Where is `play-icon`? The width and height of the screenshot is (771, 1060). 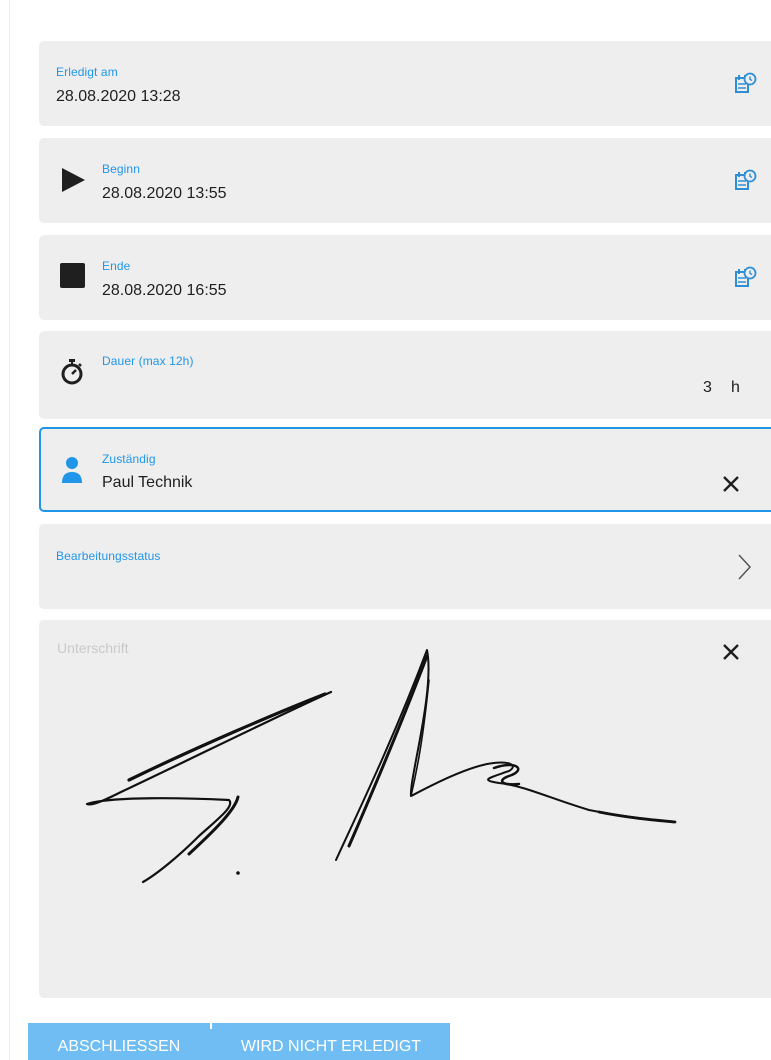 play-icon is located at coordinates (73, 182).